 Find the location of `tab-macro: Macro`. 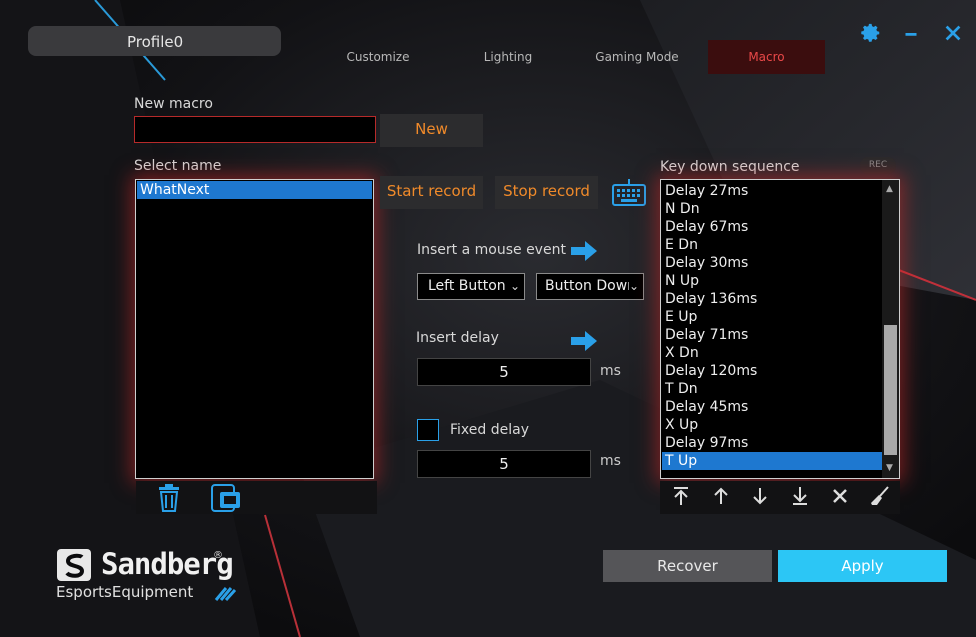

tab-macro: Macro is located at coordinates (766, 57).